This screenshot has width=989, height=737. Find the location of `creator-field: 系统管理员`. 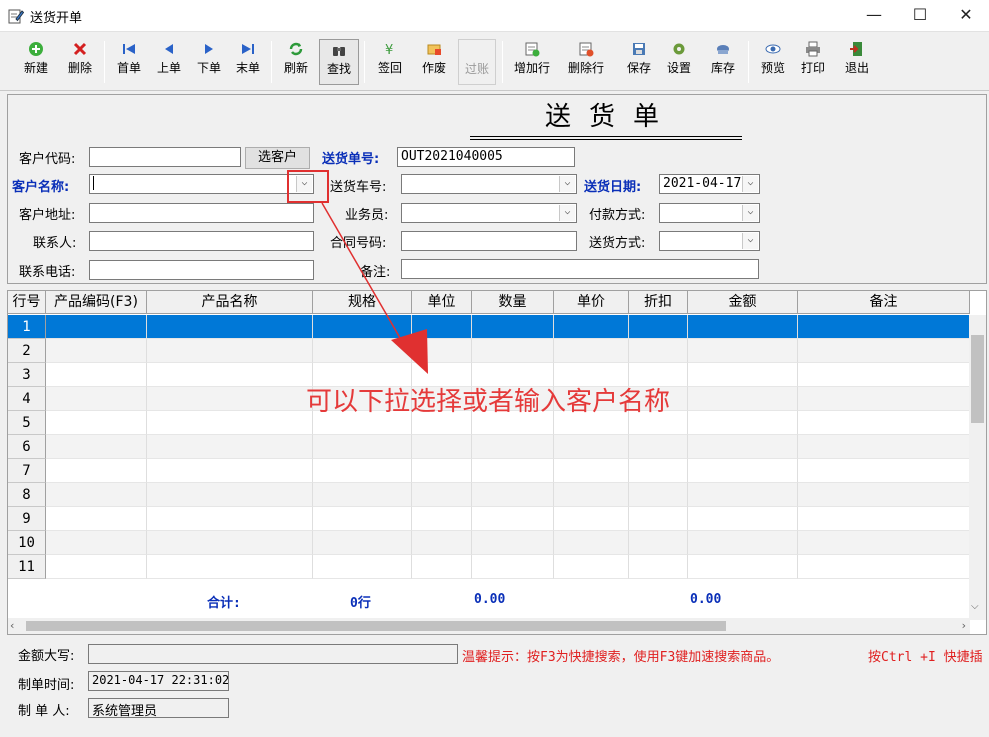

creator-field: 系统管理员 is located at coordinates (158, 708).